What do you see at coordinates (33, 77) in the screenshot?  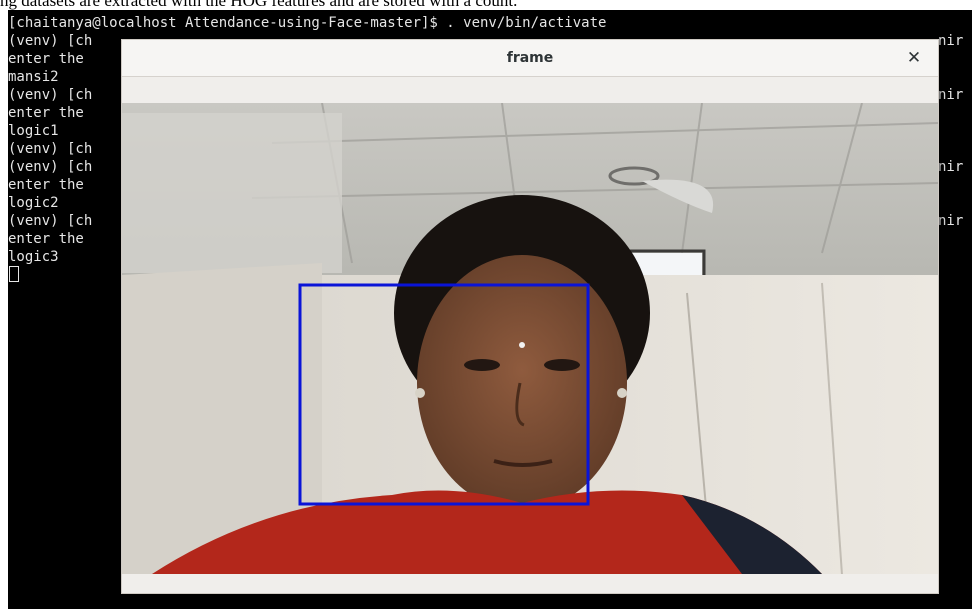 I see `terminal-line: mansi2` at bounding box center [33, 77].